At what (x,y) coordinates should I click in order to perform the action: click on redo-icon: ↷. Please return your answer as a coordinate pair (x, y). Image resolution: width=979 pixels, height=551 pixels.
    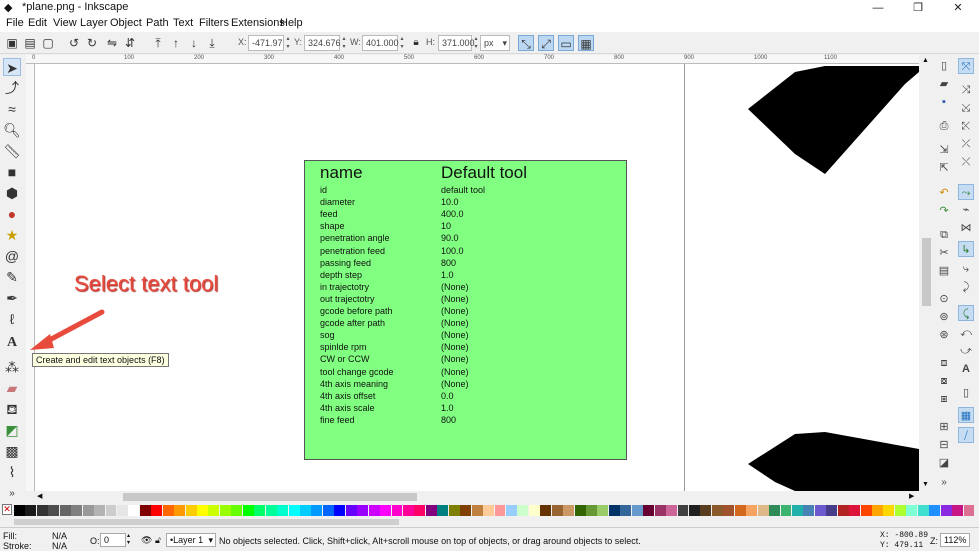
    Looking at the image, I should click on (944, 211).